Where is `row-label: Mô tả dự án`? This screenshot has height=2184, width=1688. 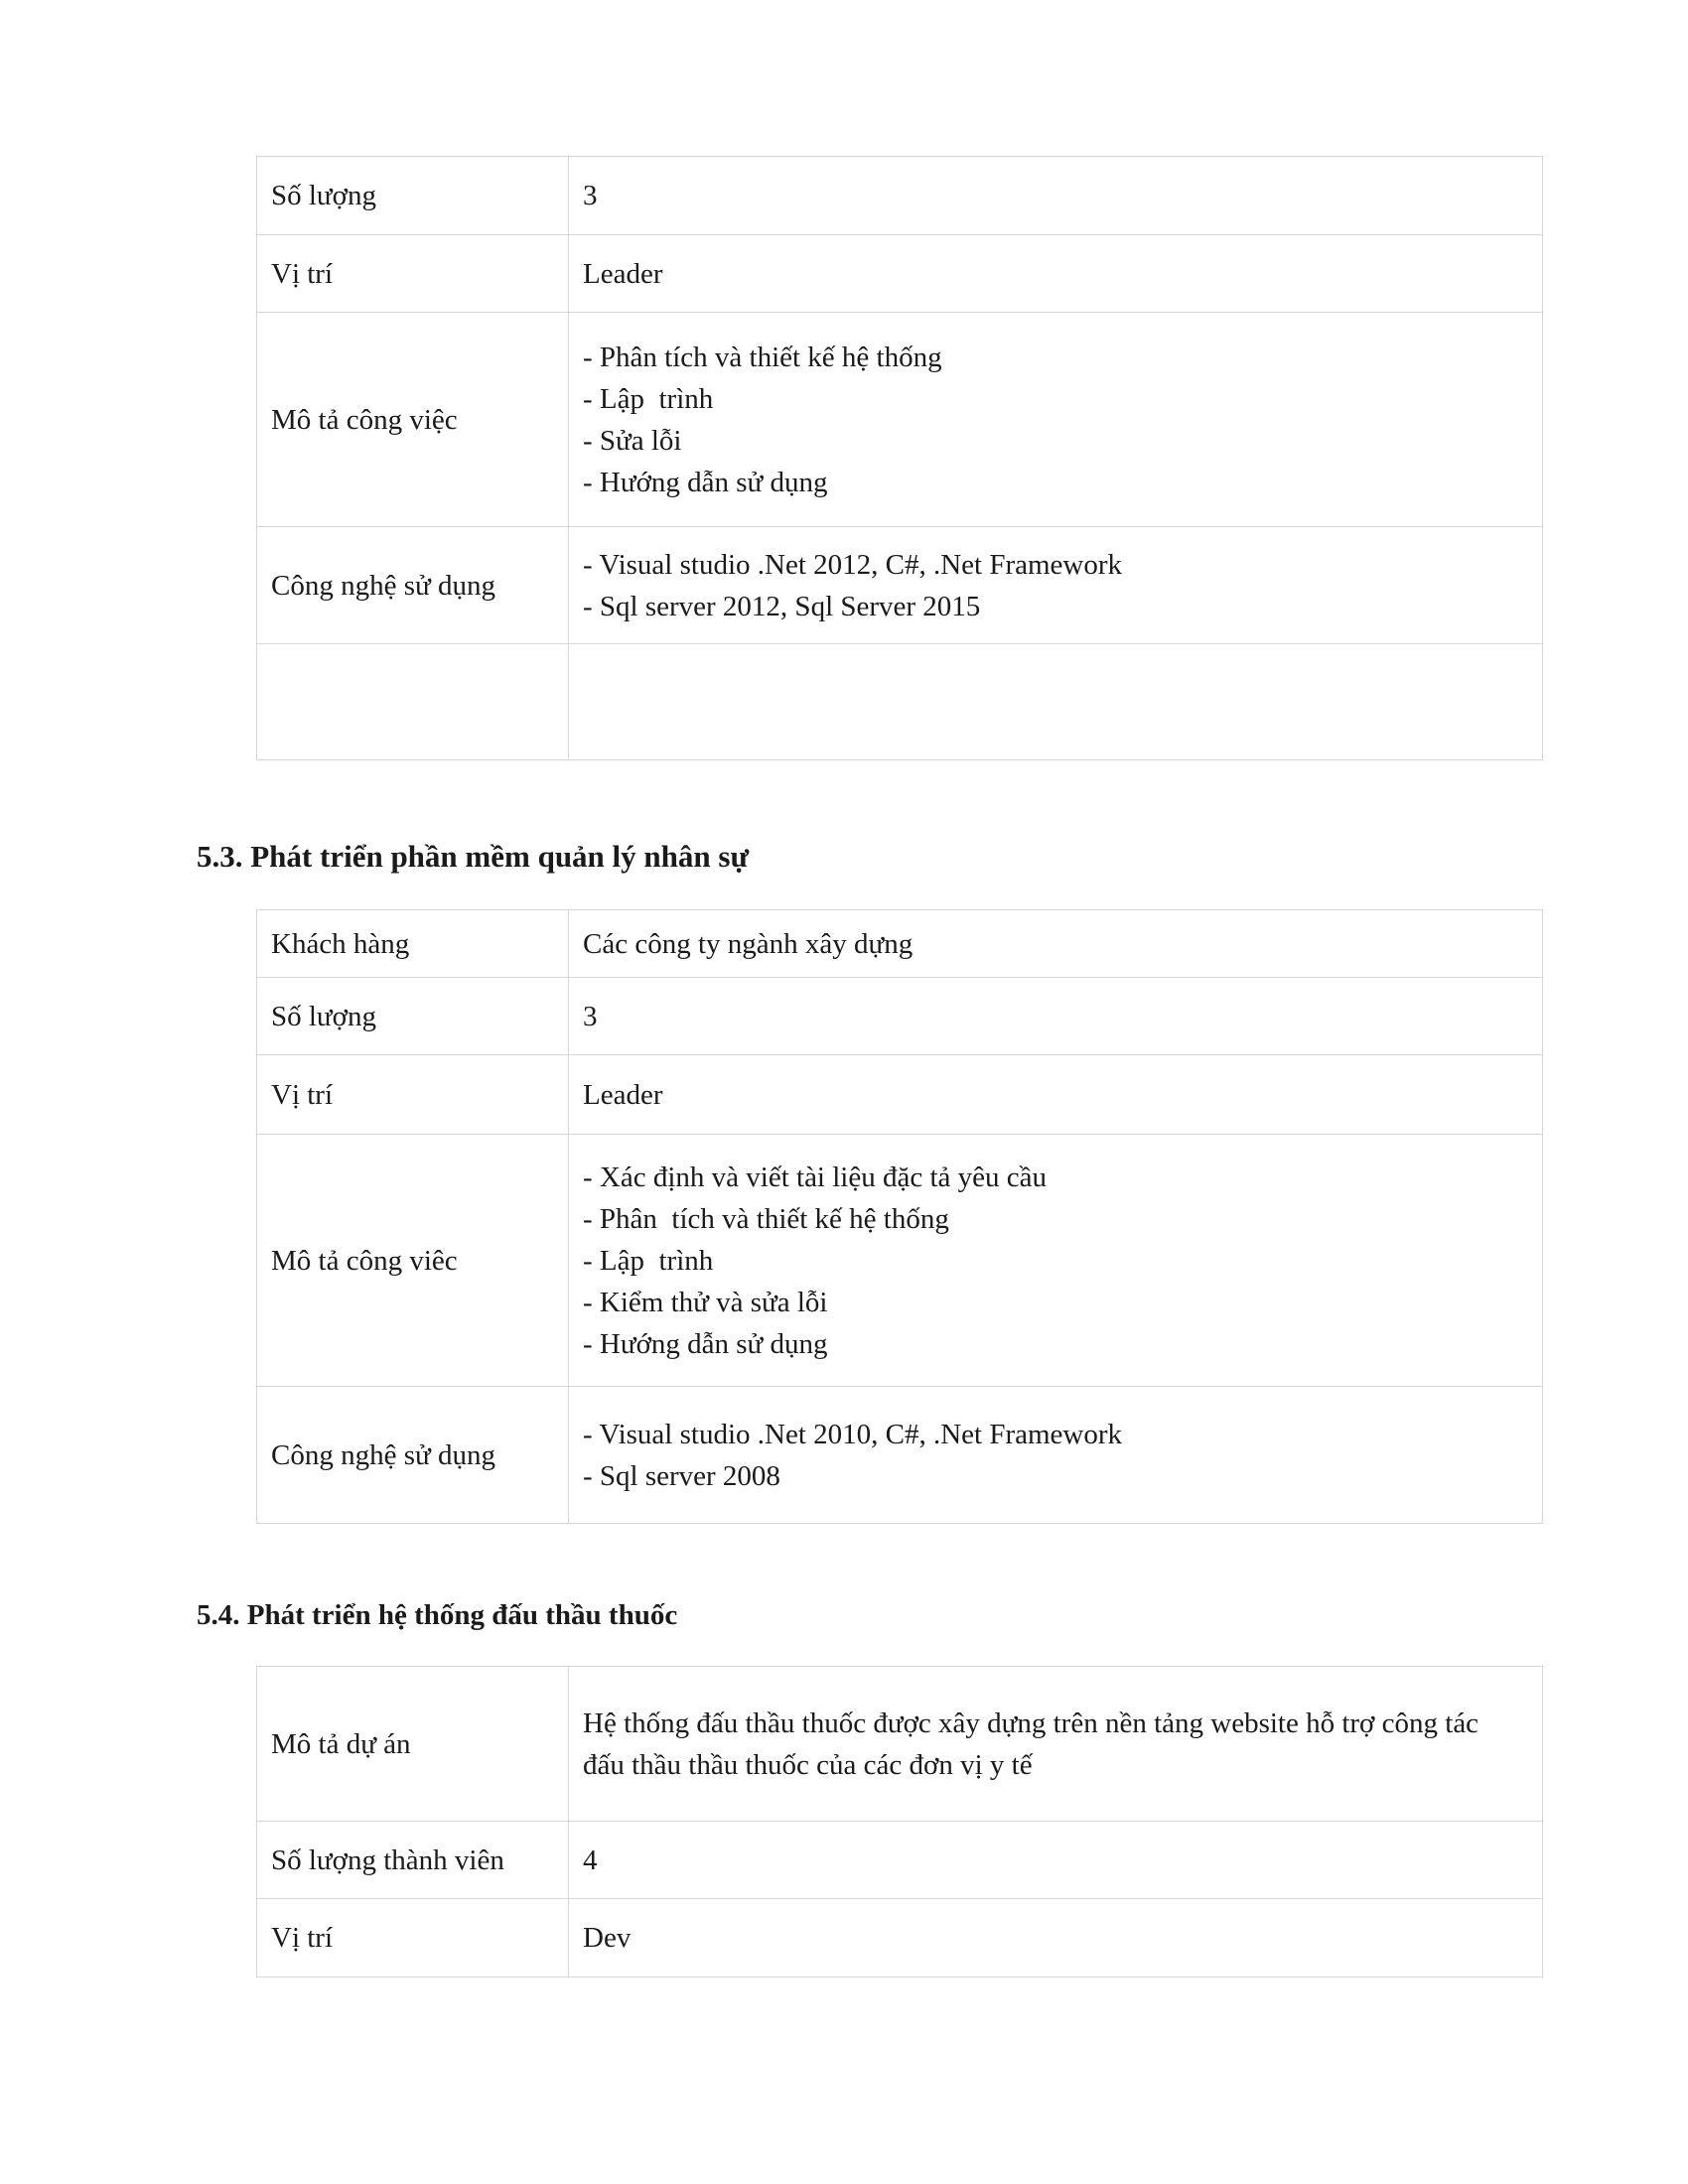 row-label: Mô tả dự án is located at coordinates (412, 1744).